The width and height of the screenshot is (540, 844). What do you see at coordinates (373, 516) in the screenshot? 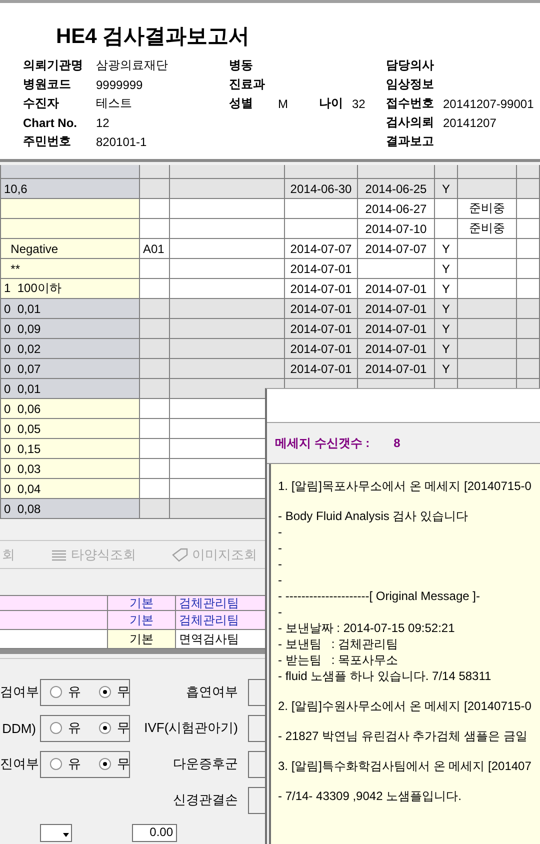
I see `message-line: - Body Fluid Analysis 검사 있습니다` at bounding box center [373, 516].